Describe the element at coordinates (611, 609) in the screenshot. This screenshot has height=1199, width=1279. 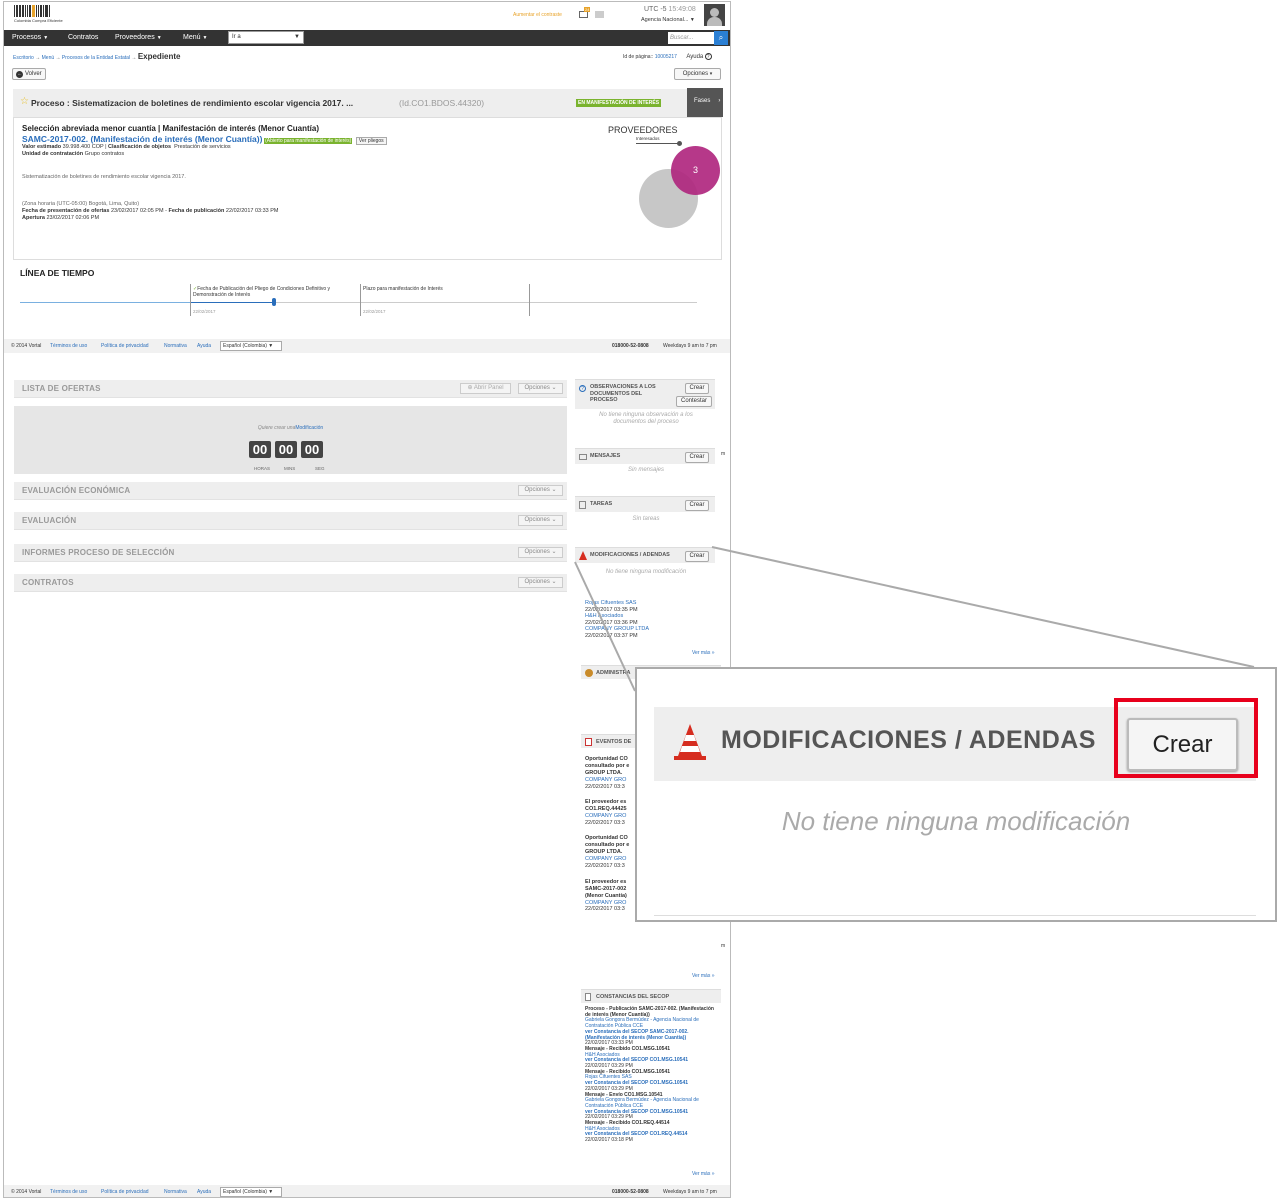
I see `interested-date: 22/02/2017 03:35 PM` at that location.